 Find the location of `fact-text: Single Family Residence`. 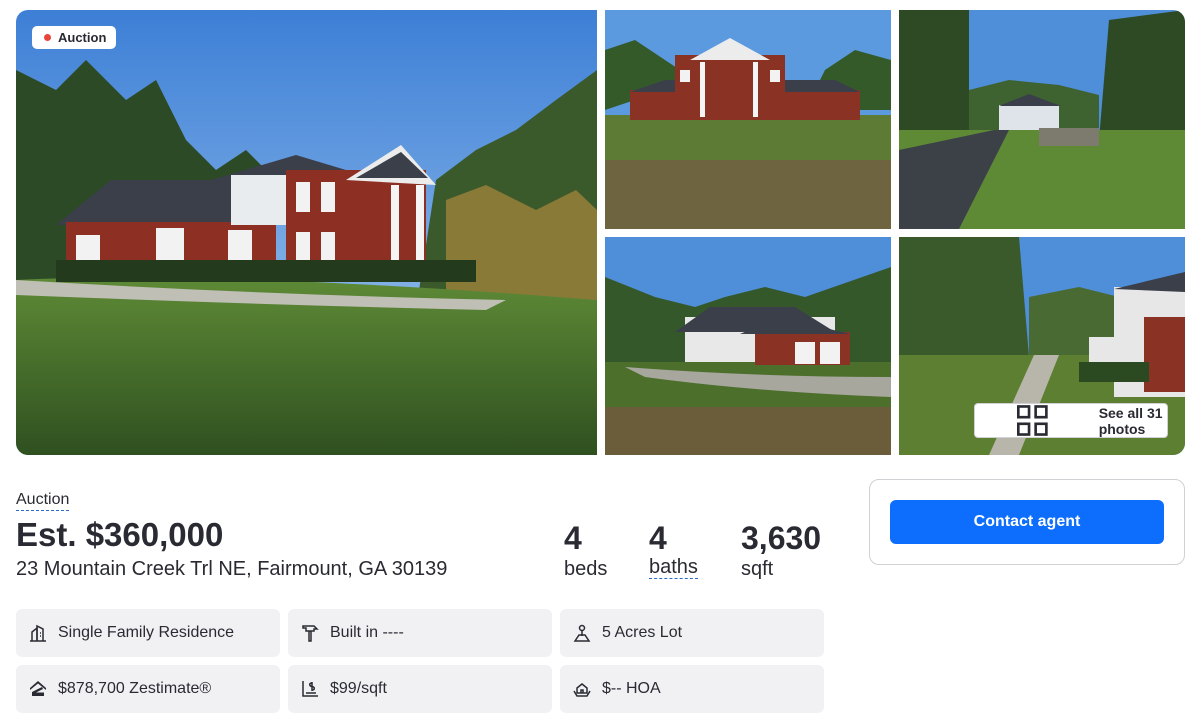

fact-text: Single Family Residence is located at coordinates (146, 632).